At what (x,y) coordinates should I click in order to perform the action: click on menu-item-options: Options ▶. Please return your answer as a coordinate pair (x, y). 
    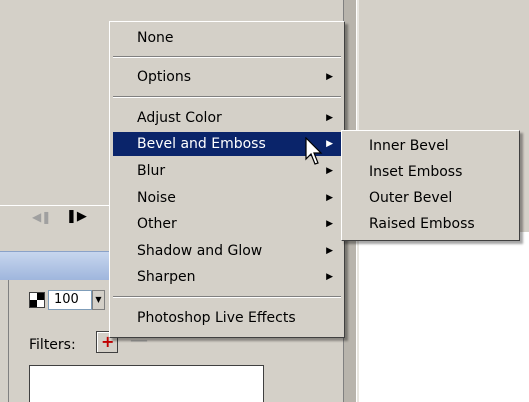
    Looking at the image, I should click on (227, 77).